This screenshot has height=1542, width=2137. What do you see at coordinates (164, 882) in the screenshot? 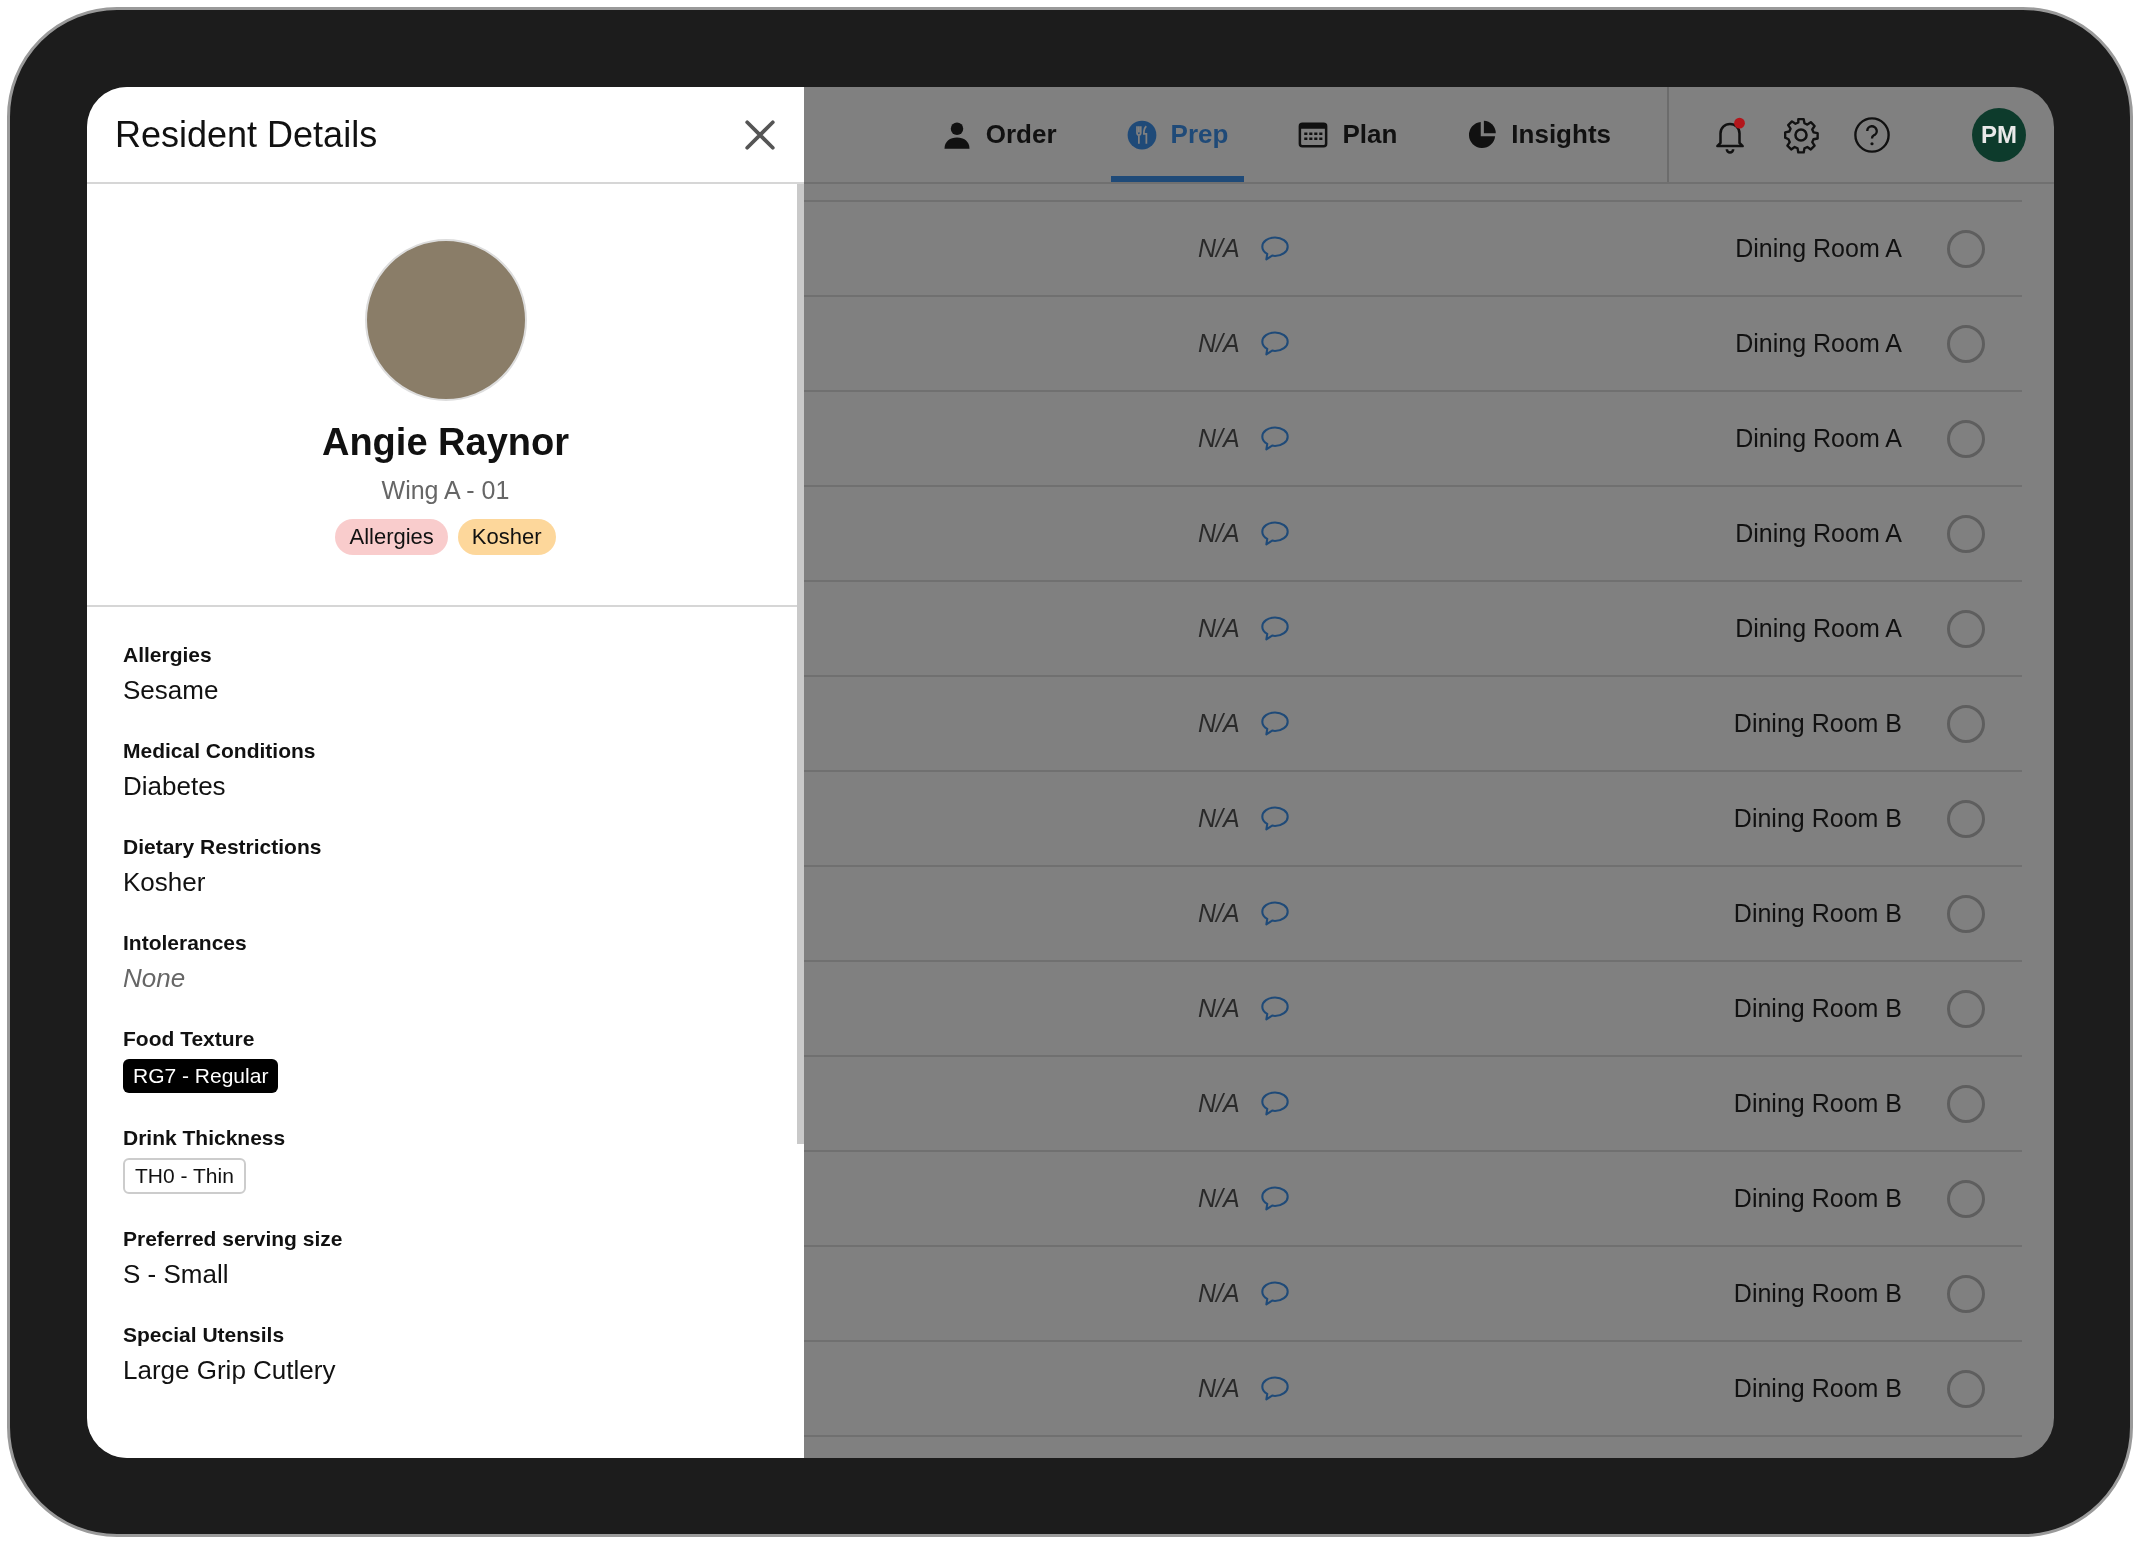
I see `field-value: Kosher` at bounding box center [164, 882].